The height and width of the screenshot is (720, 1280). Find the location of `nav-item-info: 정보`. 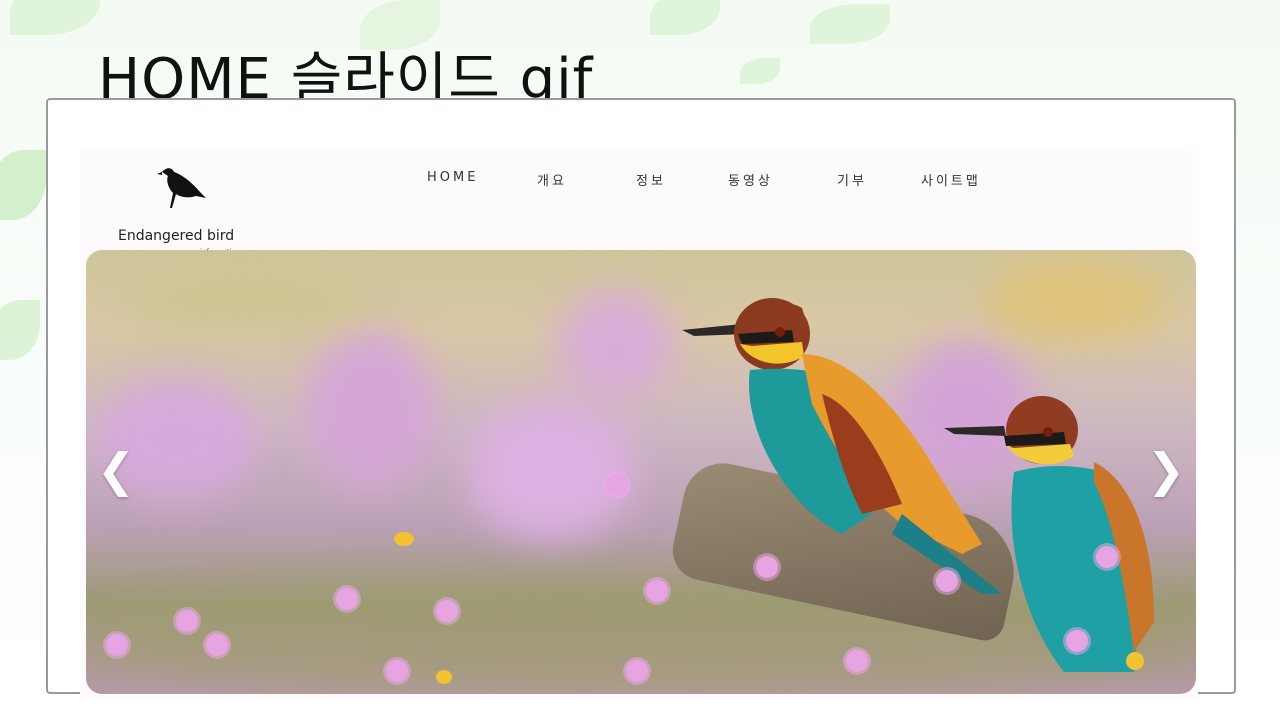

nav-item-info: 정보 is located at coordinates (651, 179).